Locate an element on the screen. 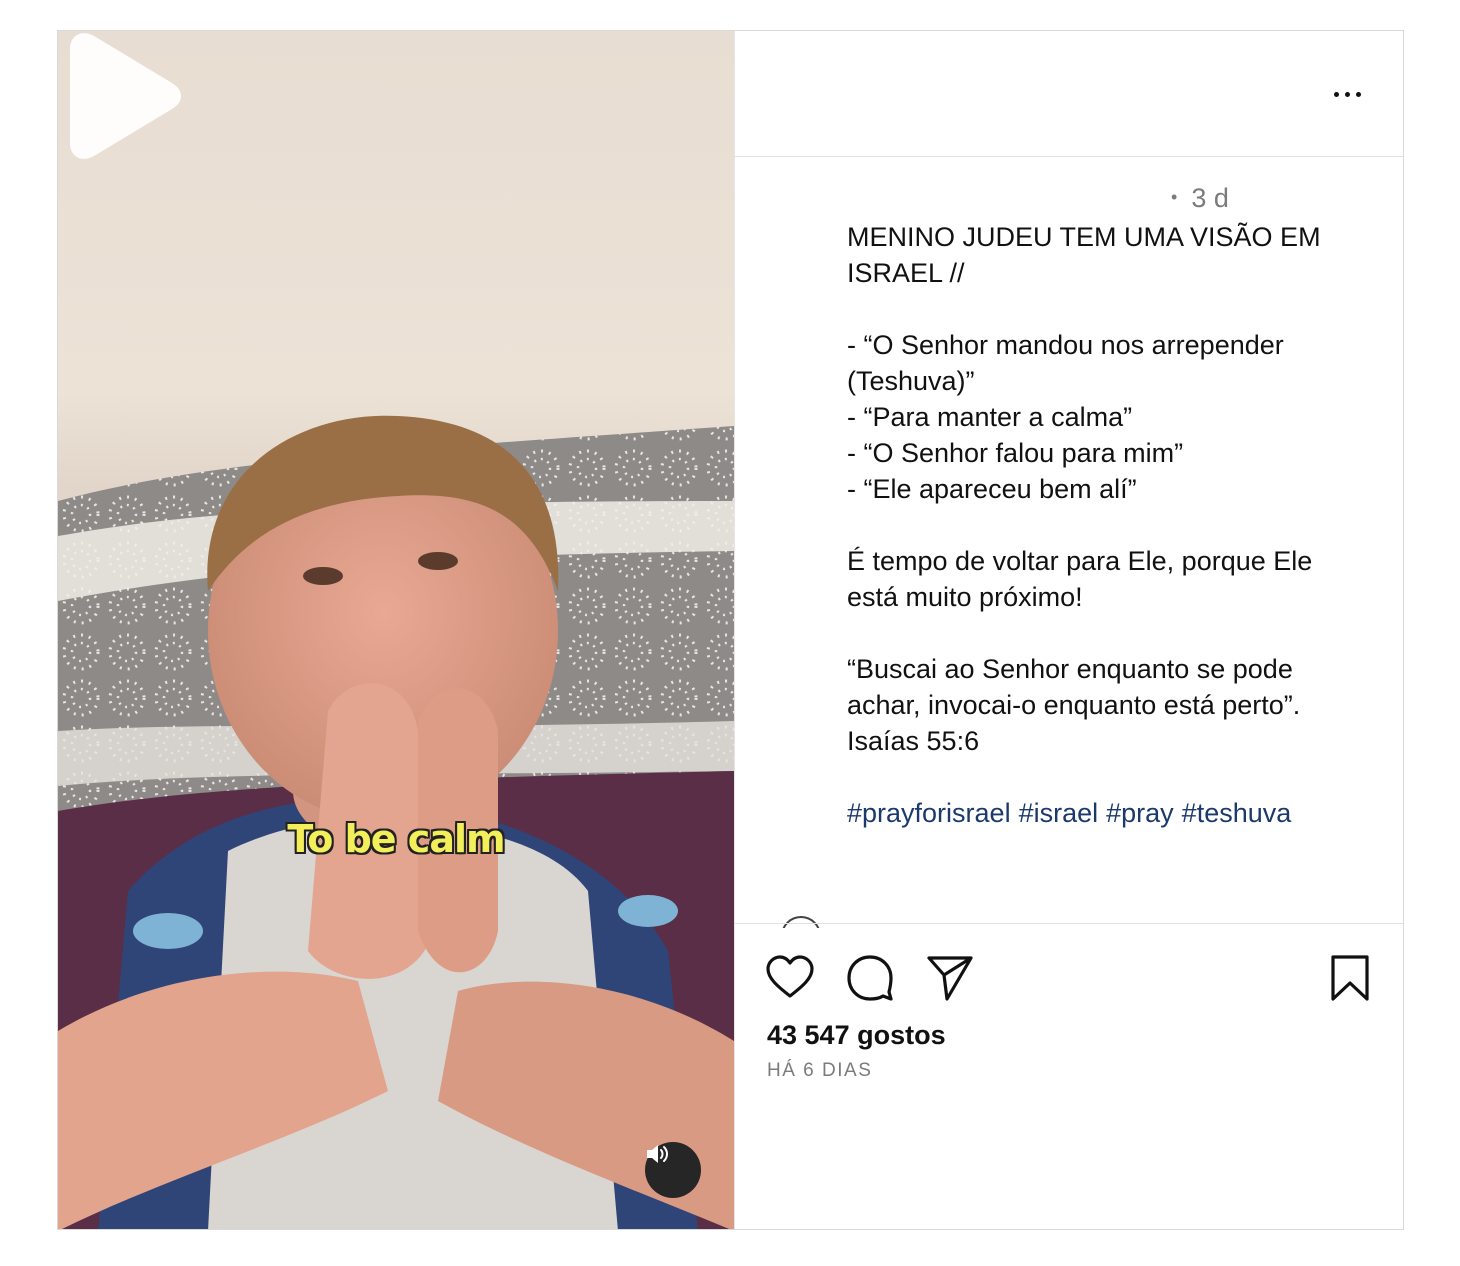 The width and height of the screenshot is (1460, 1266). caption-line: Isaías 55:6 is located at coordinates (913, 741).